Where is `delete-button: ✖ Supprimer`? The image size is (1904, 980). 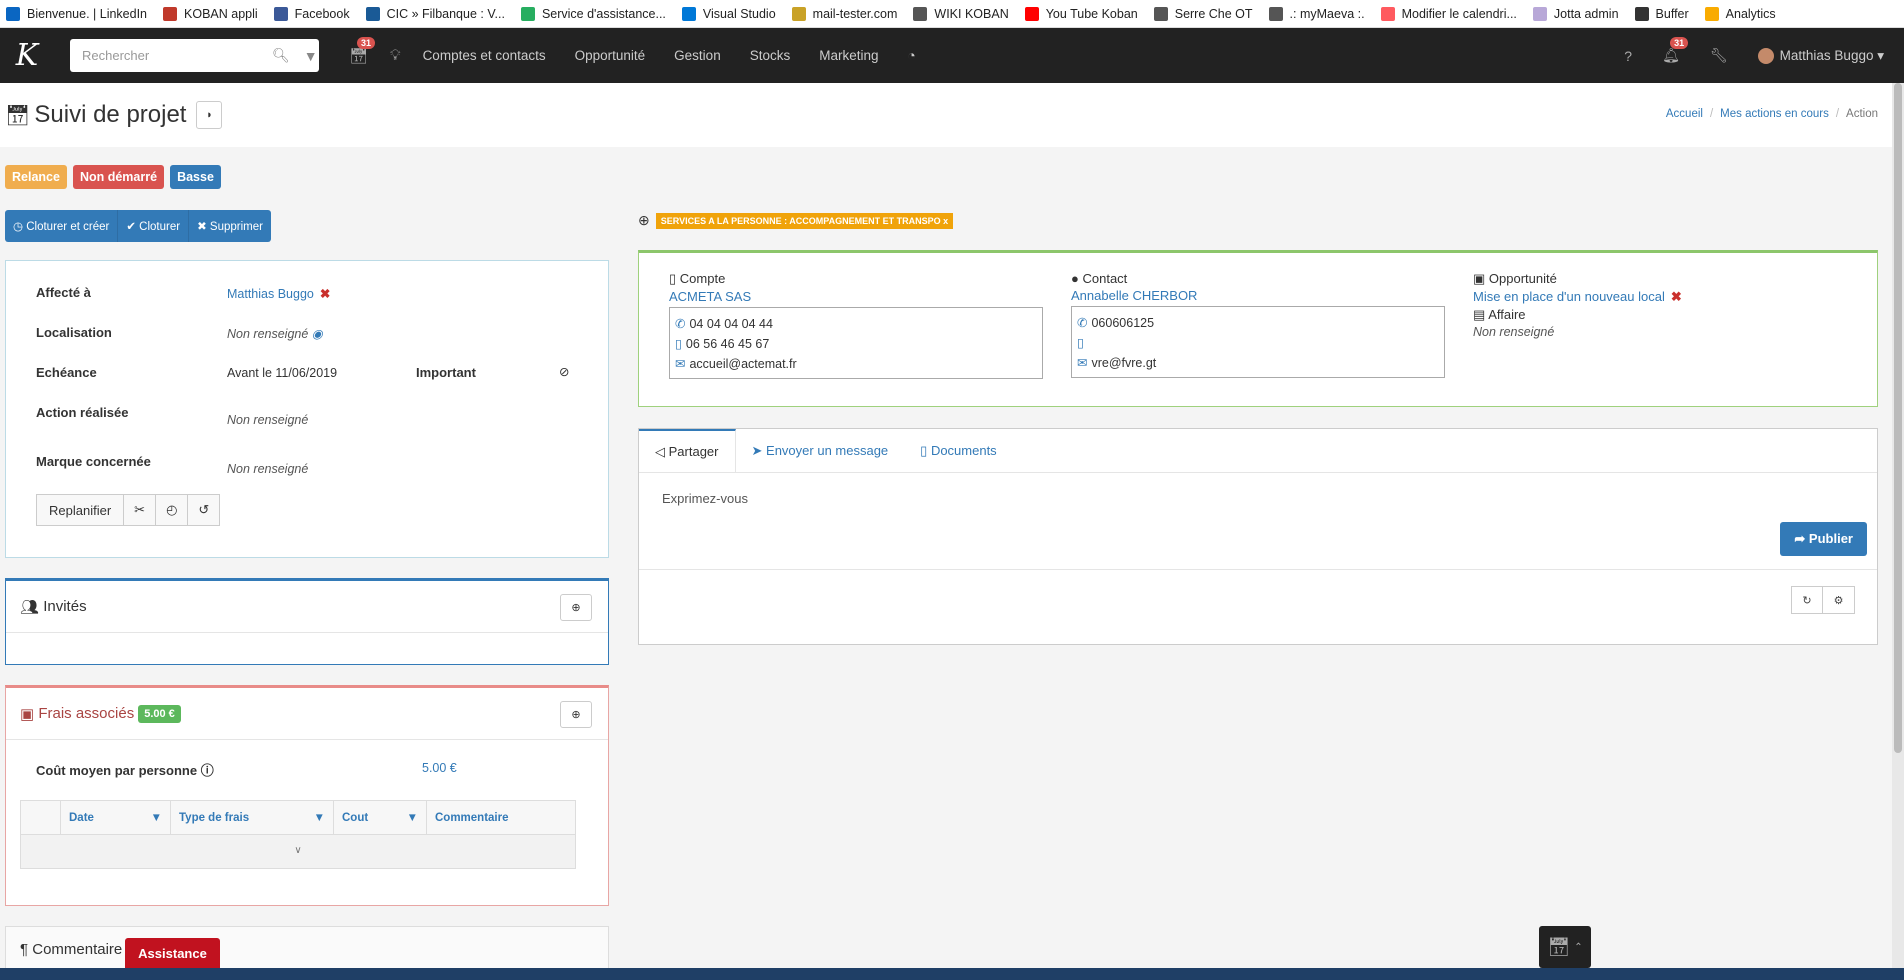
delete-button: ✖ Supprimer is located at coordinates (230, 226).